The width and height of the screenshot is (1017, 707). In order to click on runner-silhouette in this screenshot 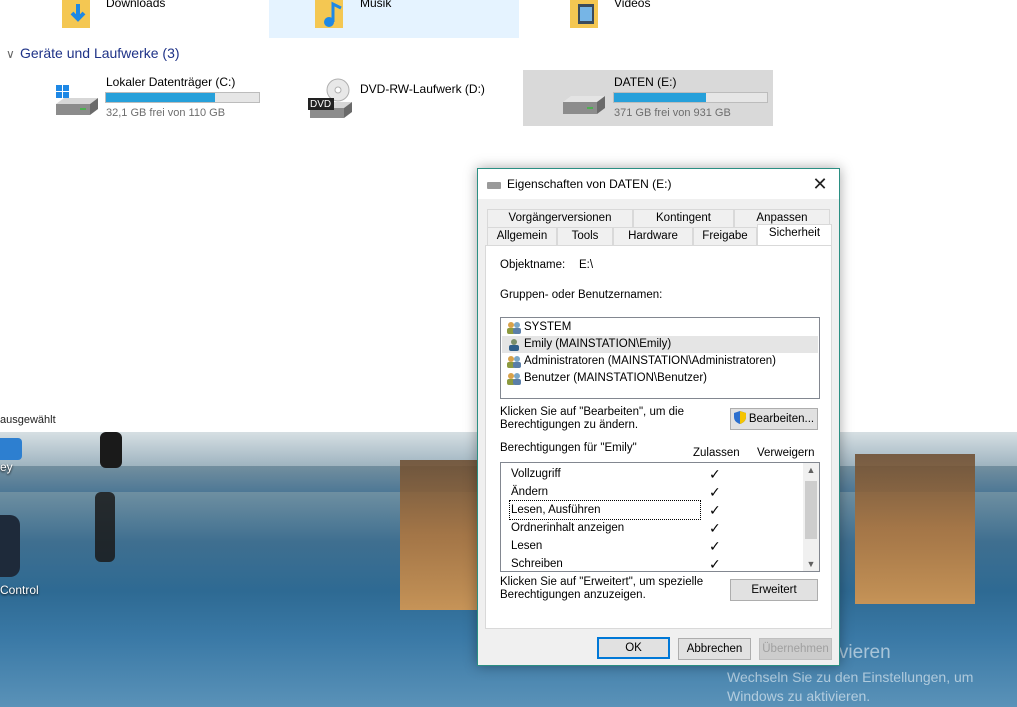, I will do `click(111, 450)`.